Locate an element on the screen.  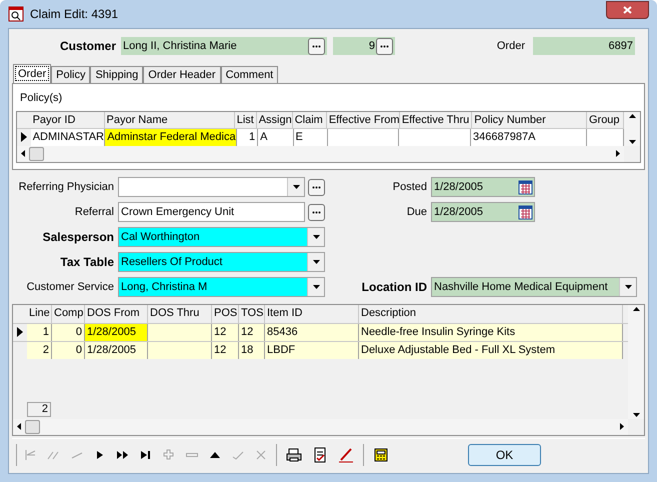
table-cell: 1/28/2005 is located at coordinates (116, 350).